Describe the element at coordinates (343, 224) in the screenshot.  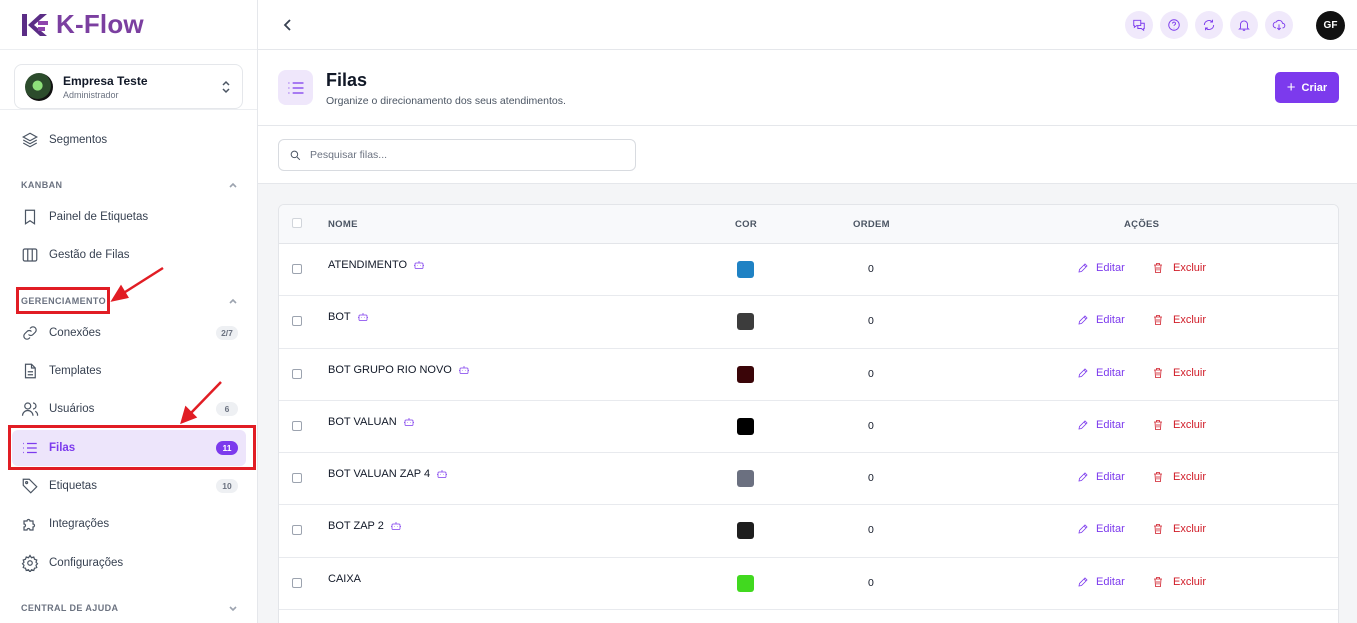
I see `column-header-nome: NOME` at that location.